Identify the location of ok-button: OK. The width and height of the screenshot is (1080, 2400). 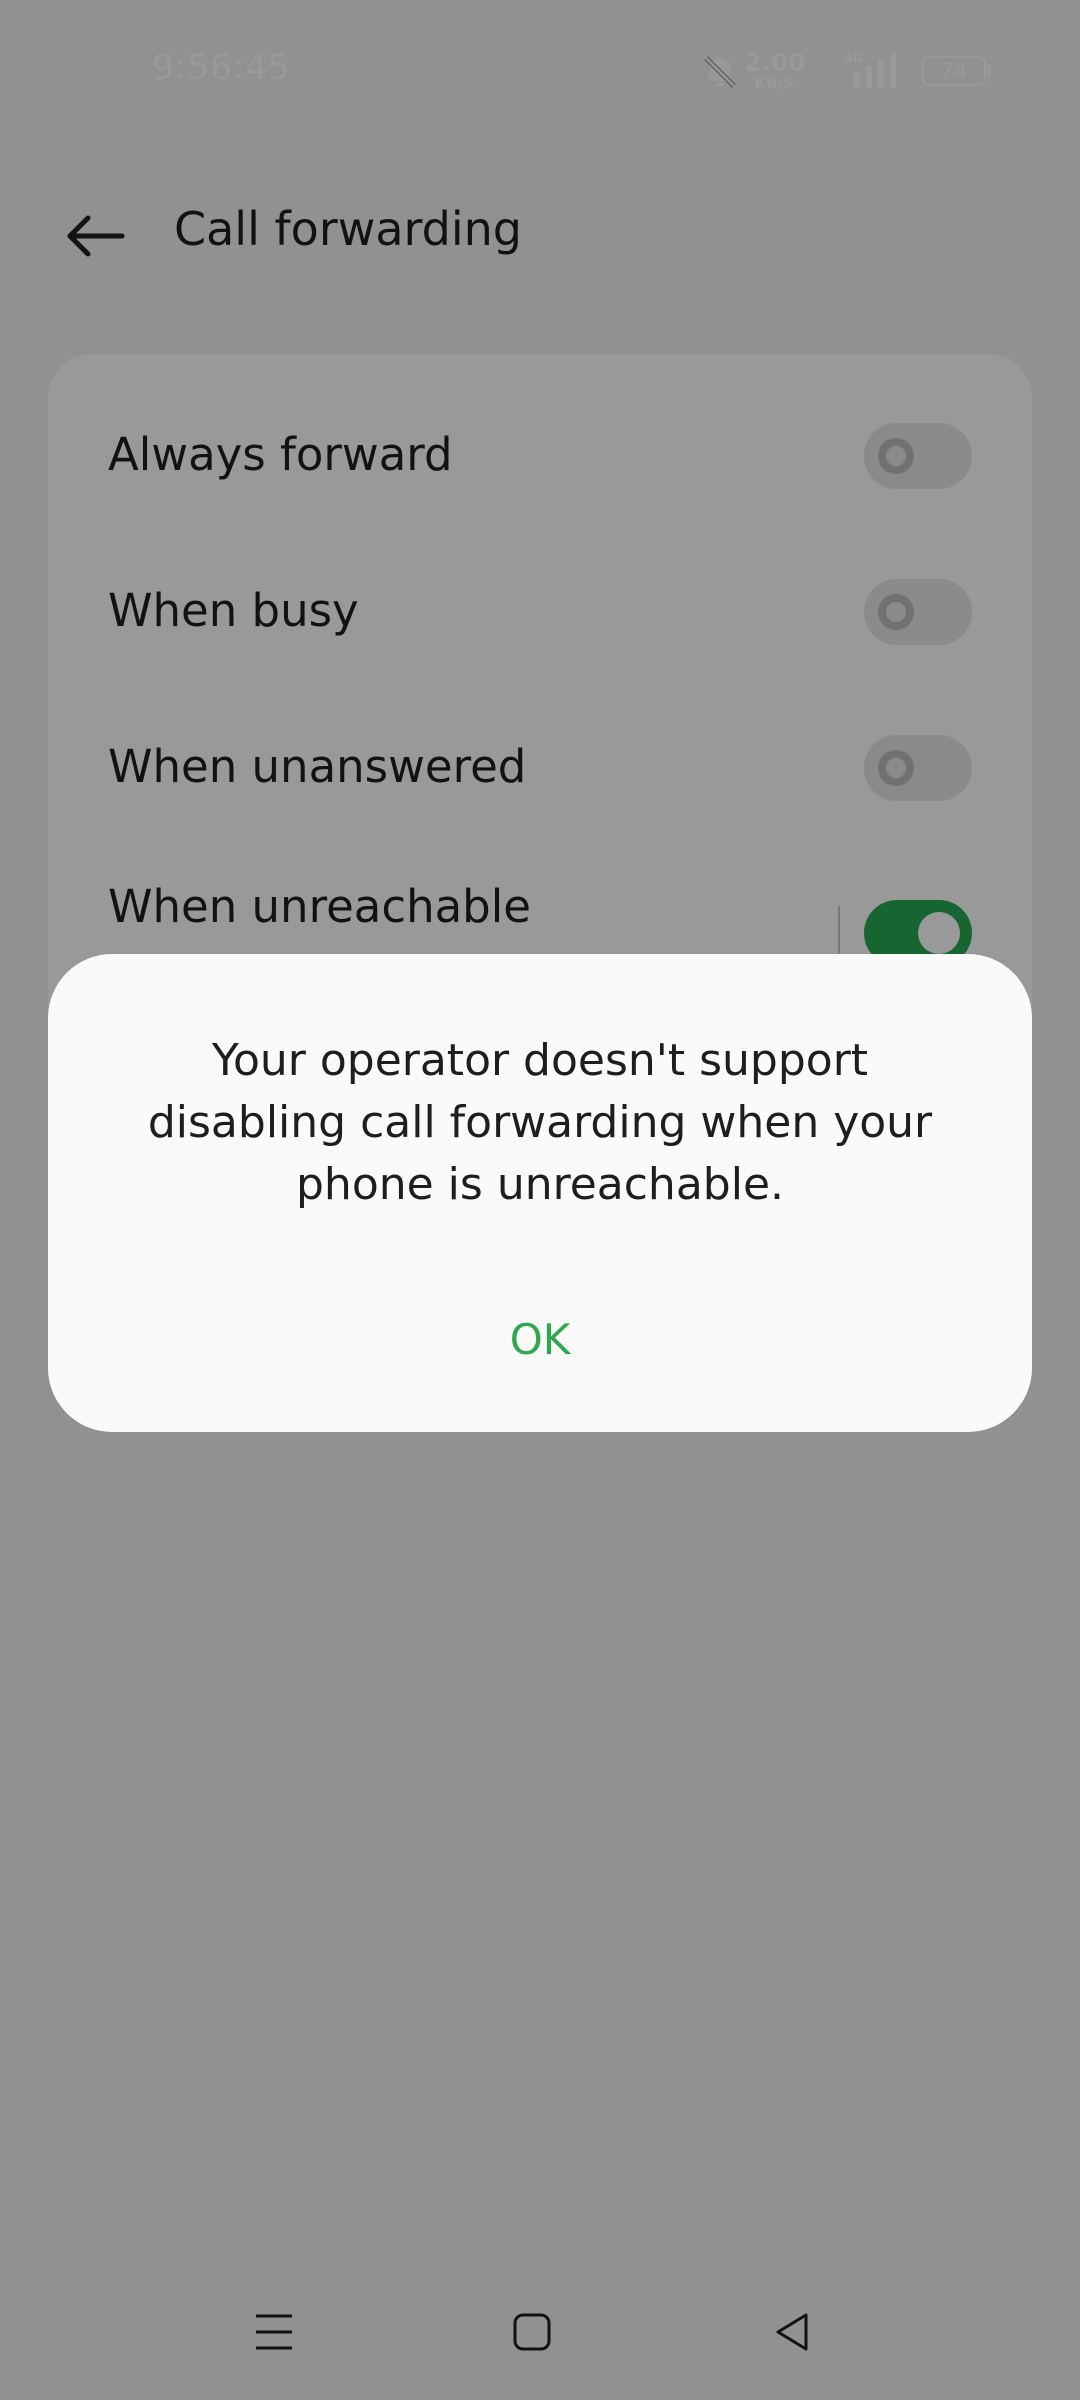
(540, 1340).